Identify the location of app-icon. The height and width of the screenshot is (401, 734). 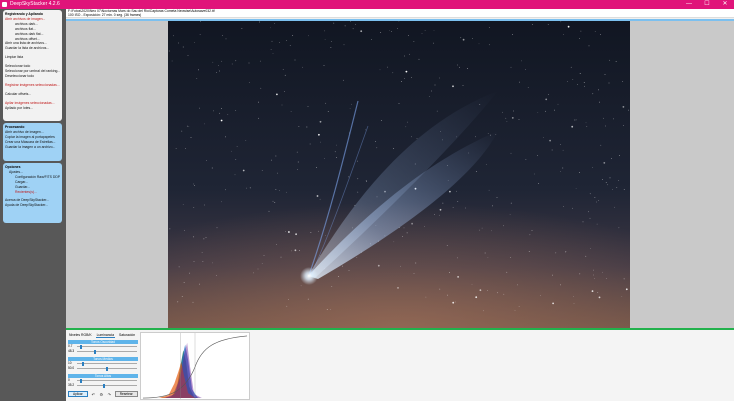
(4, 4).